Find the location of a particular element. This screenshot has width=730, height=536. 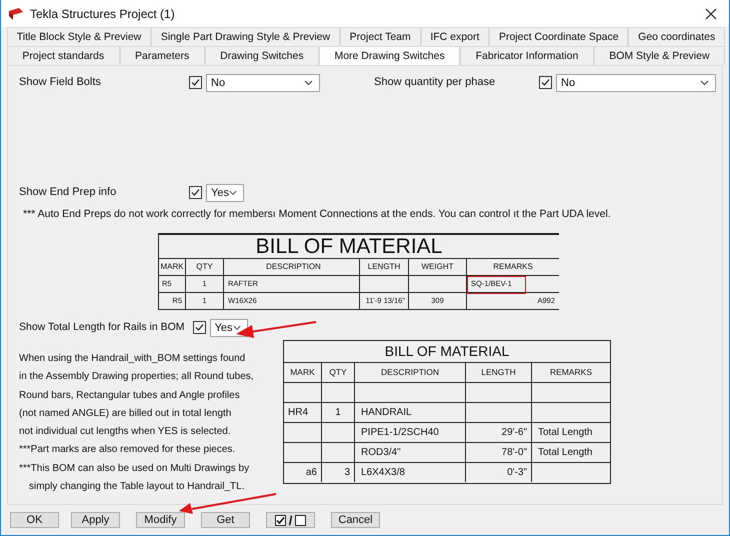

tab: Title Block Style & Preview is located at coordinates (79, 36).